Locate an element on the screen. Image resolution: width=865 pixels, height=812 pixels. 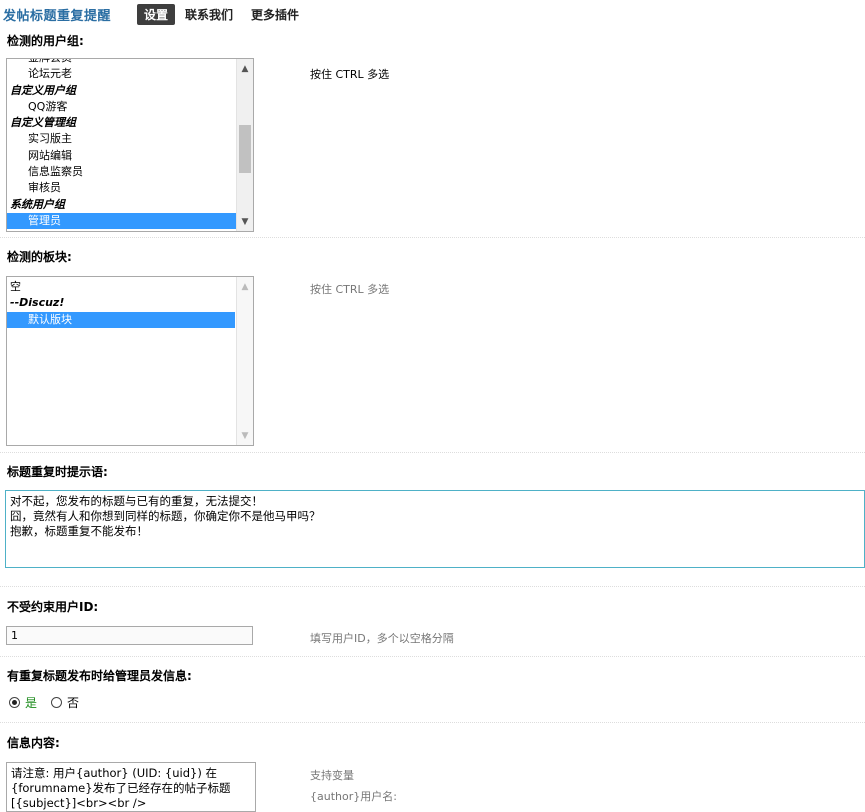
scroll-thumb is located at coordinates (245, 149).